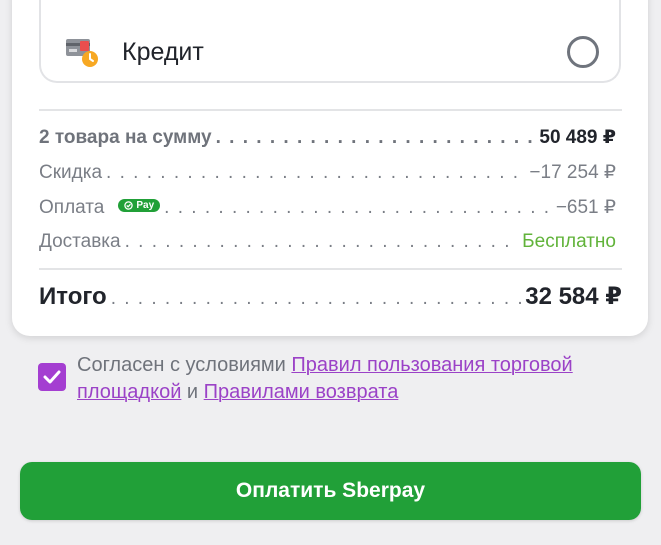 This screenshot has width=661, height=545. What do you see at coordinates (72, 207) in the screenshot?
I see `payment-label: Оплата` at bounding box center [72, 207].